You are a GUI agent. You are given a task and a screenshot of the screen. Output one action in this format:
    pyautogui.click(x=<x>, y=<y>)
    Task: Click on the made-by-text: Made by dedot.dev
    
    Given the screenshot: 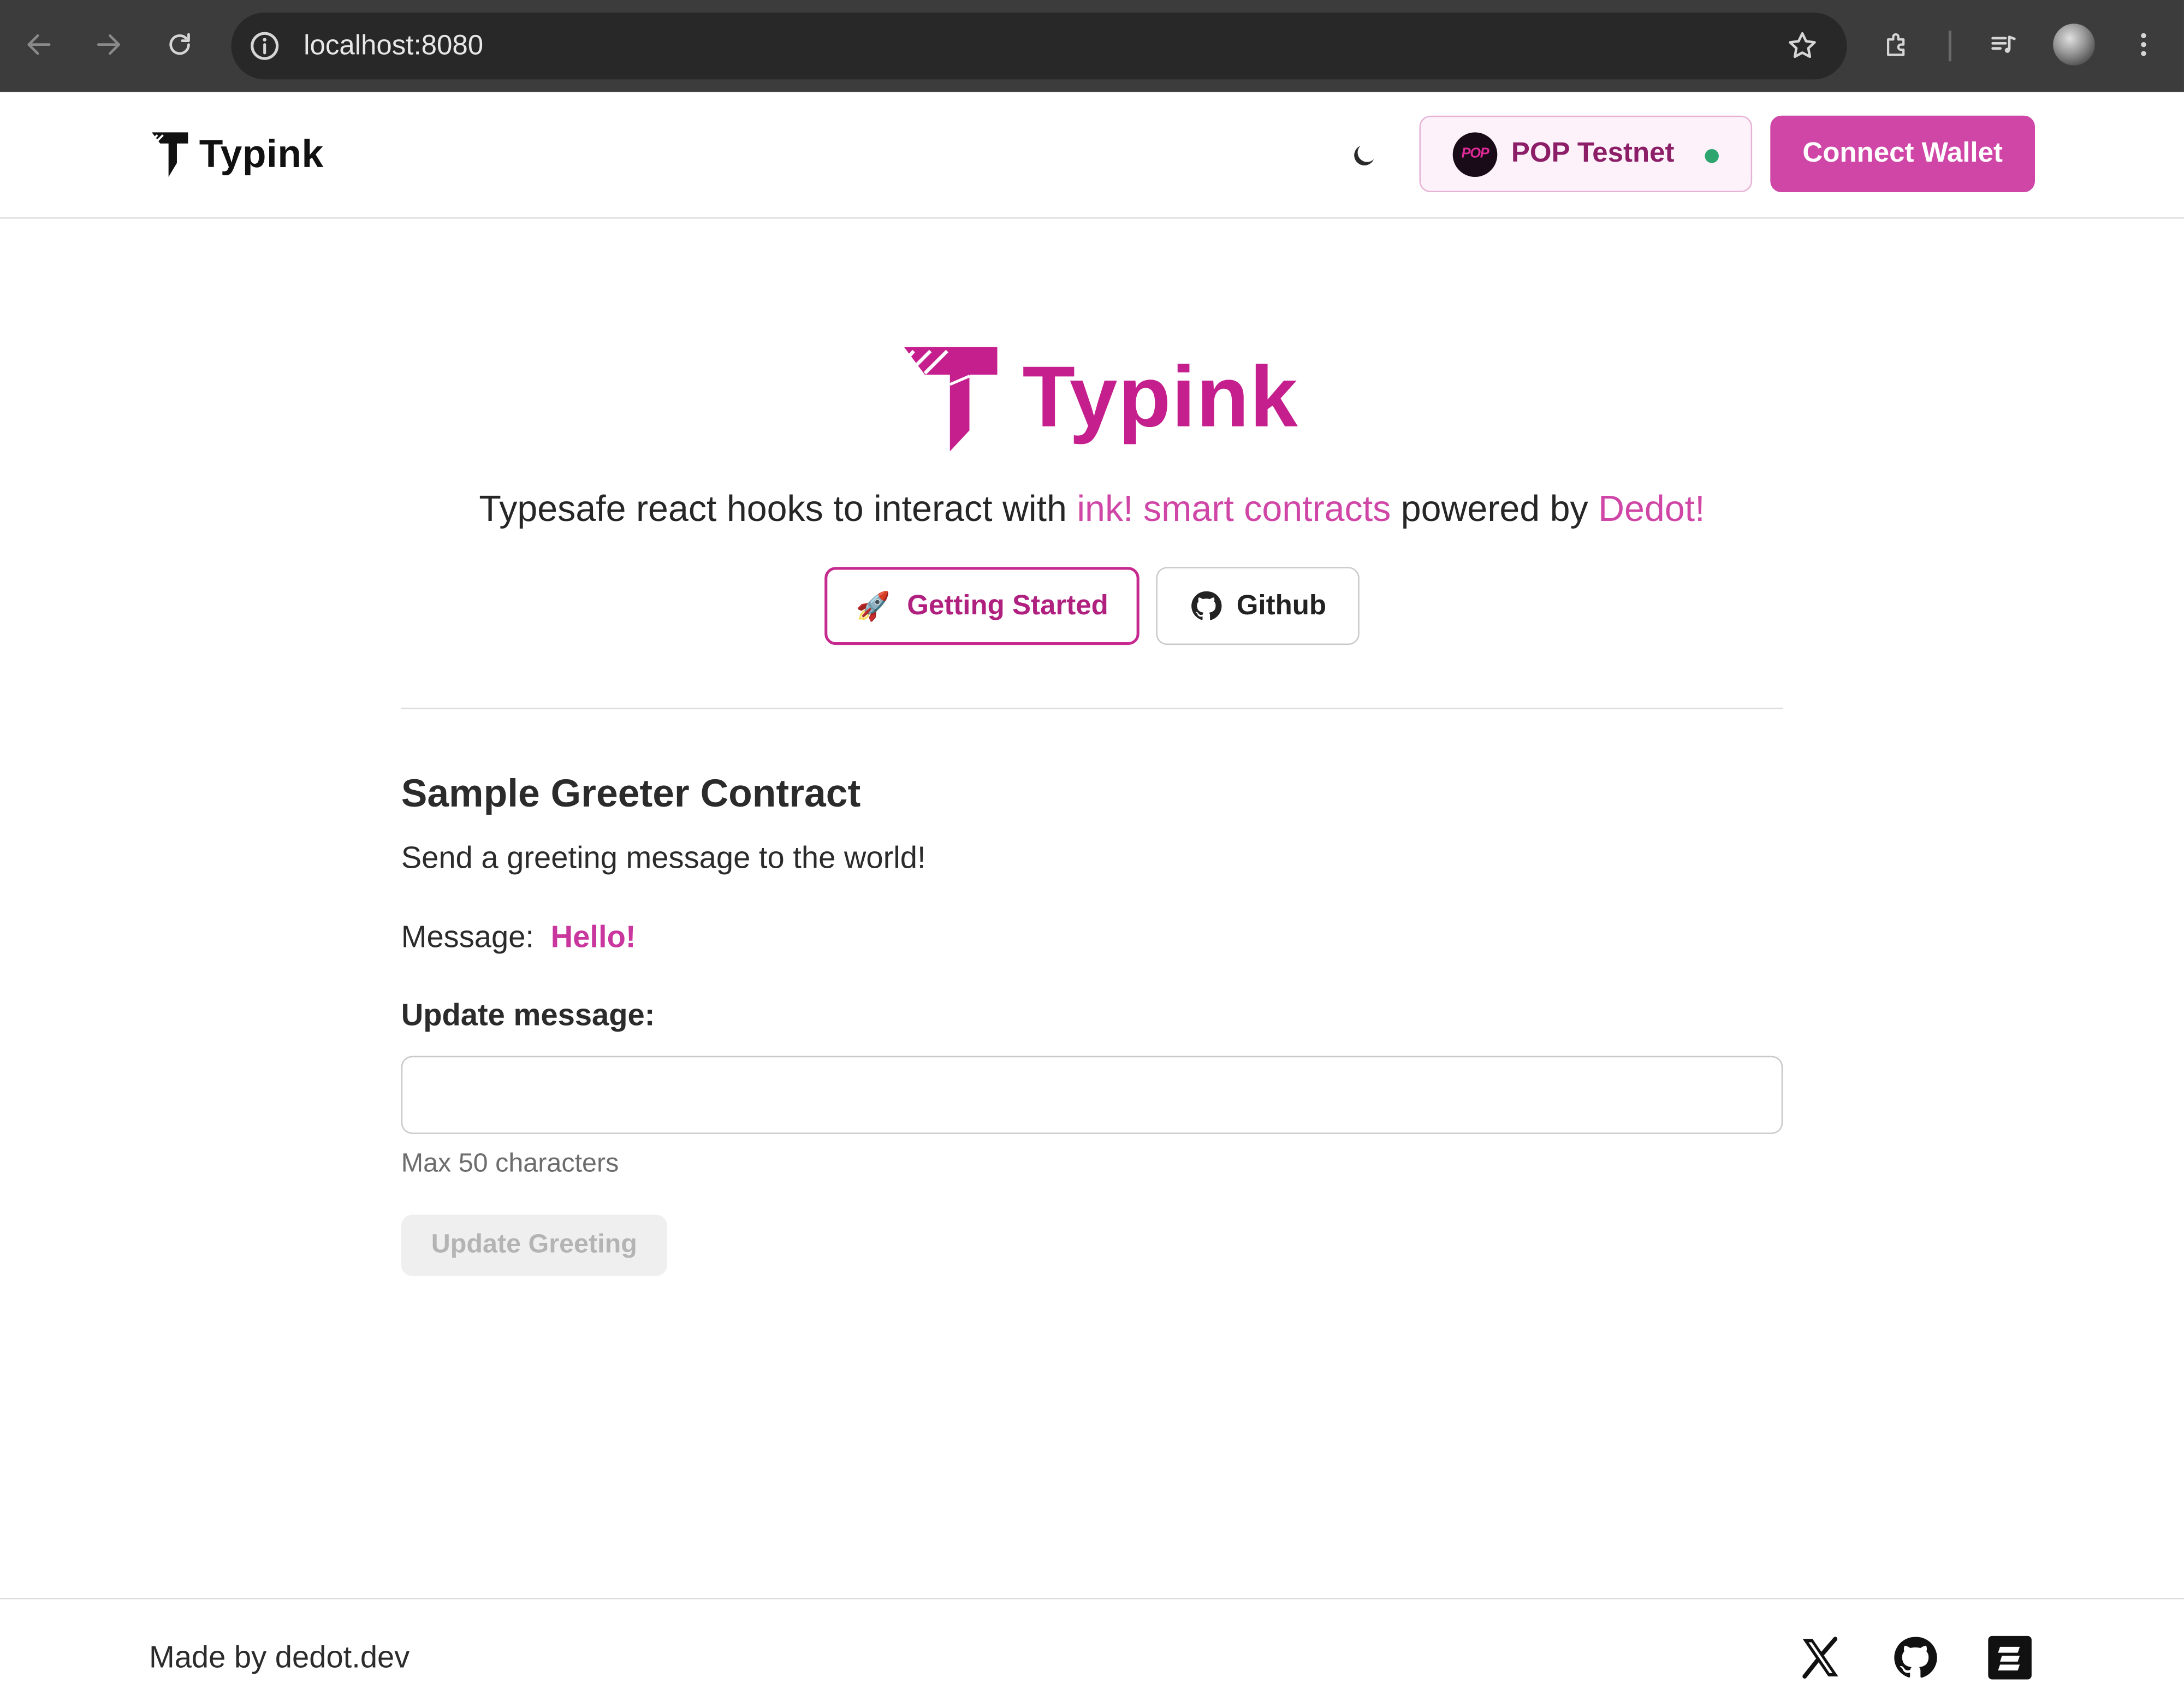 What is the action you would take?
    pyautogui.click(x=279, y=1657)
    